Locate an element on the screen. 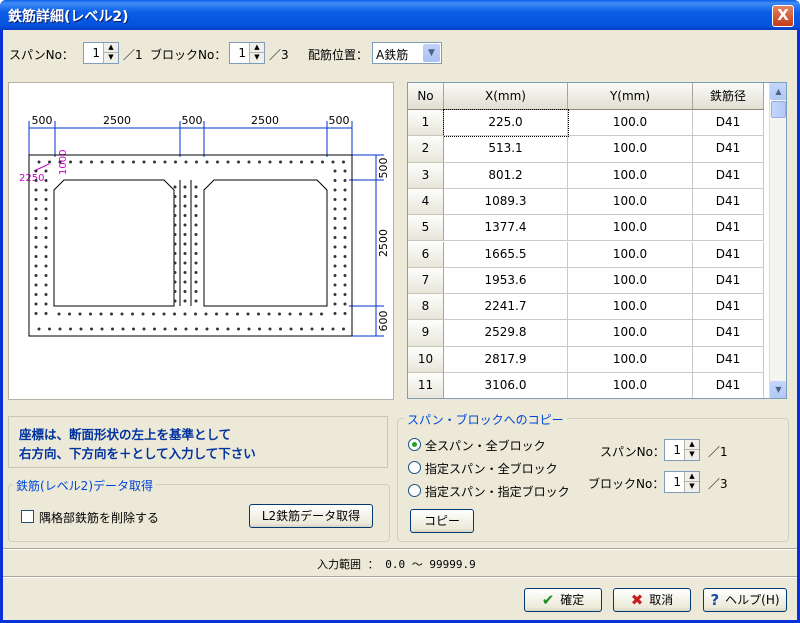 The image size is (800, 623). table-row: 1 225.0 100.0 D41 is located at coordinates (586, 123).